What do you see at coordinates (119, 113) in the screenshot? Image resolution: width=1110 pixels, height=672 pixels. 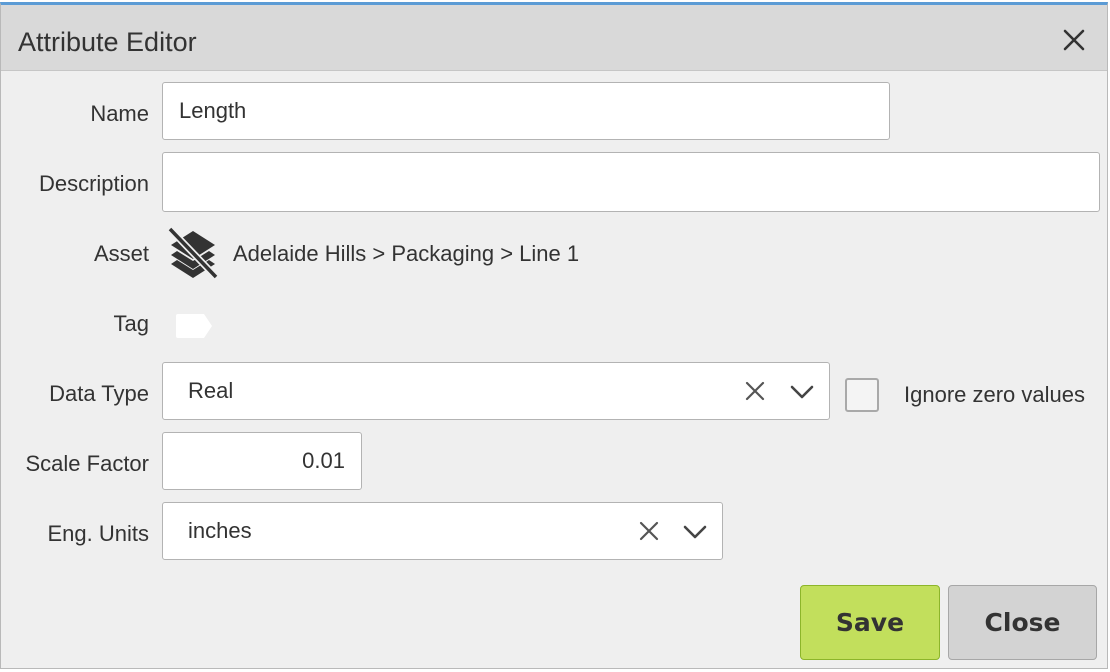 I see `name-label: Name` at bounding box center [119, 113].